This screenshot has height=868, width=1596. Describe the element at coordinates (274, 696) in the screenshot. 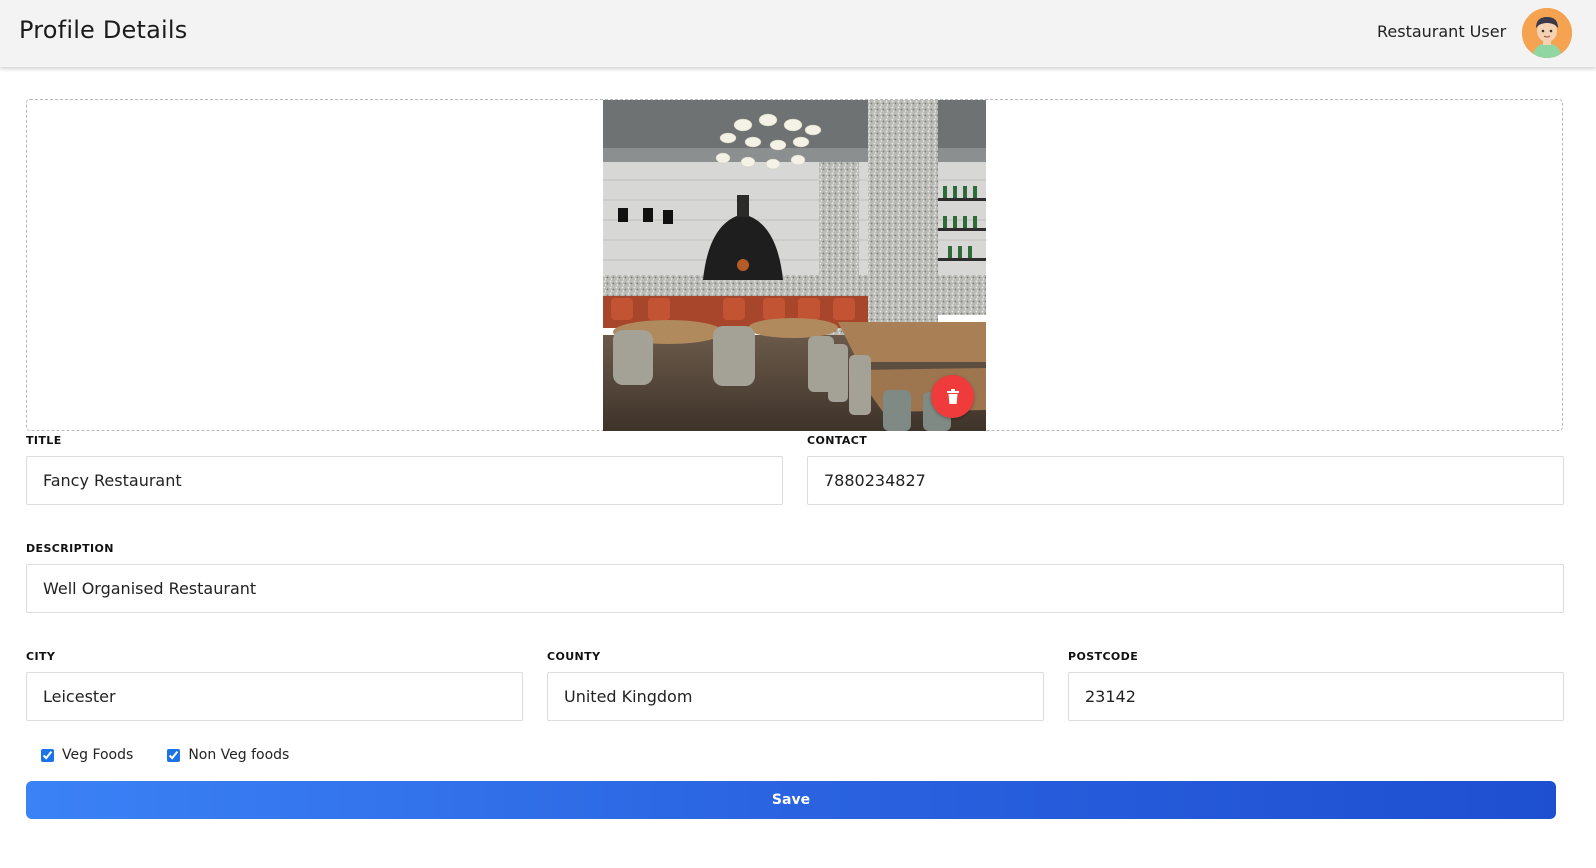

I see `city-input` at that location.